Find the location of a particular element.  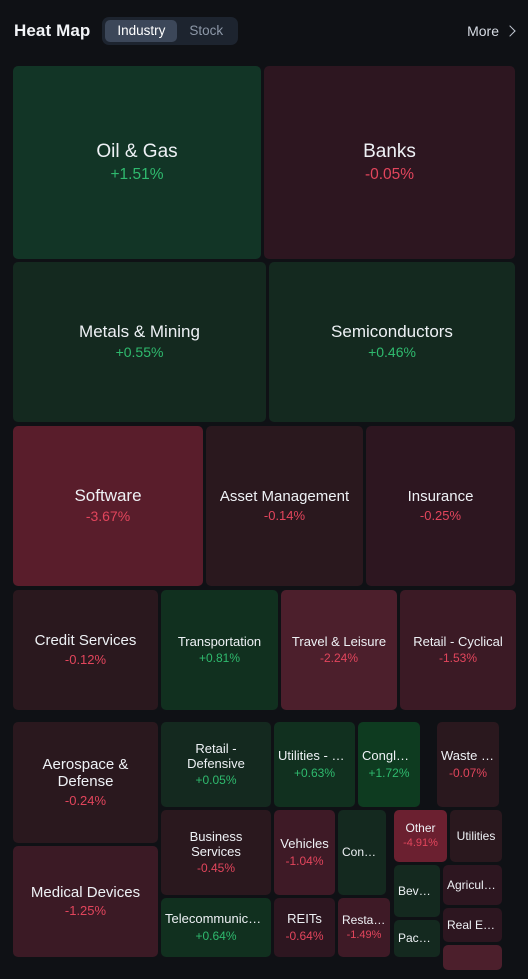

heatmap-tile: Semiconductors +0.46% is located at coordinates (392, 342).